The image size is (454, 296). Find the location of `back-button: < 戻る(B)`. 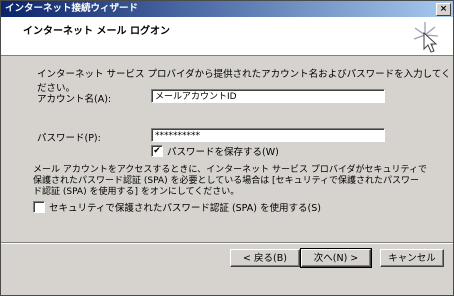

back-button: < 戻る(B) is located at coordinates (265, 258).